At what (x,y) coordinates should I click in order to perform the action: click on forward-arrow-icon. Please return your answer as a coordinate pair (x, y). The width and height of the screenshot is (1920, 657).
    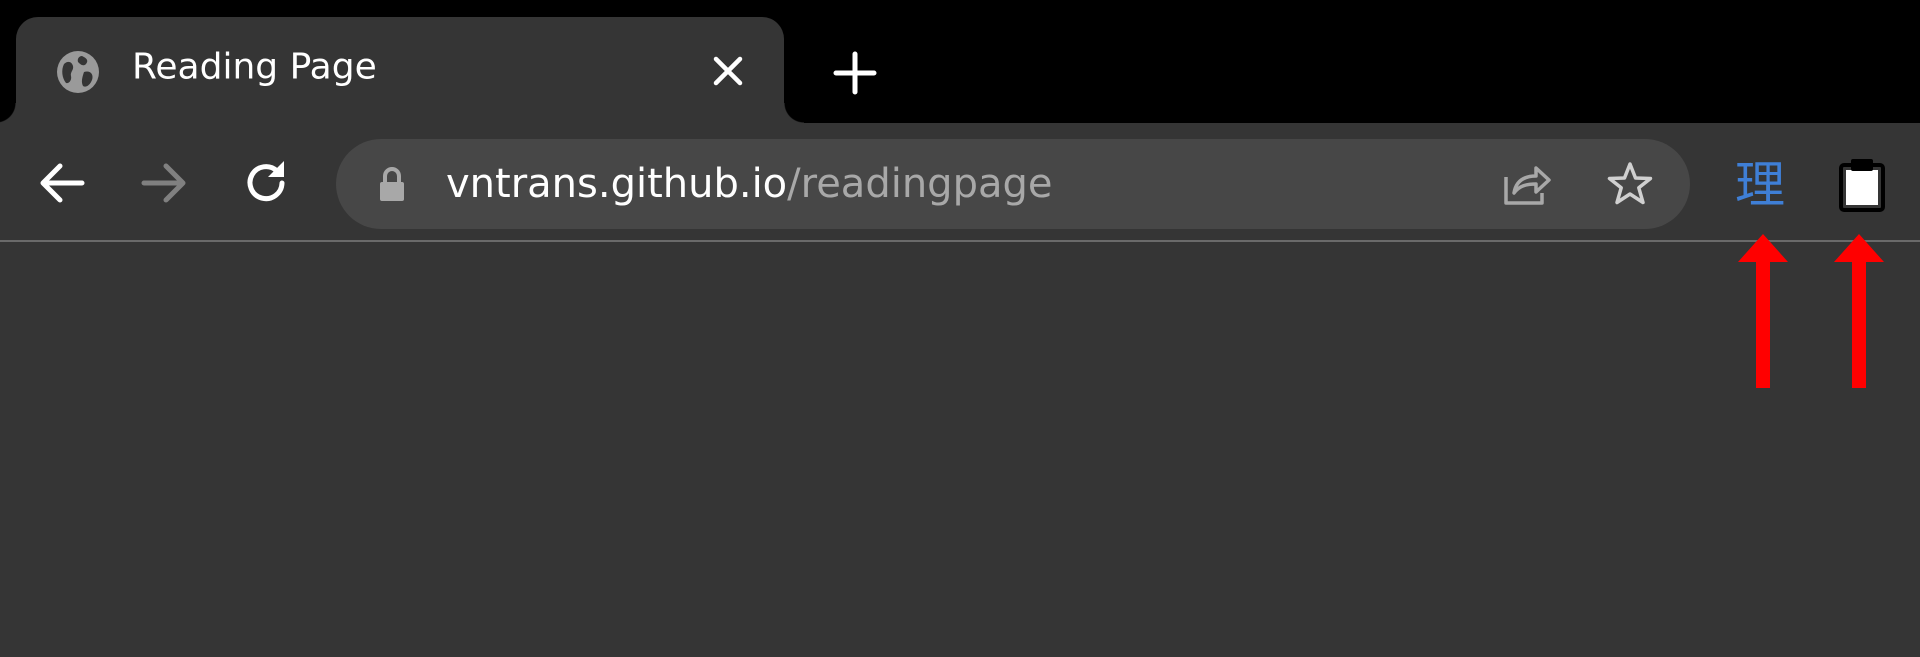
    Looking at the image, I should click on (164, 183).